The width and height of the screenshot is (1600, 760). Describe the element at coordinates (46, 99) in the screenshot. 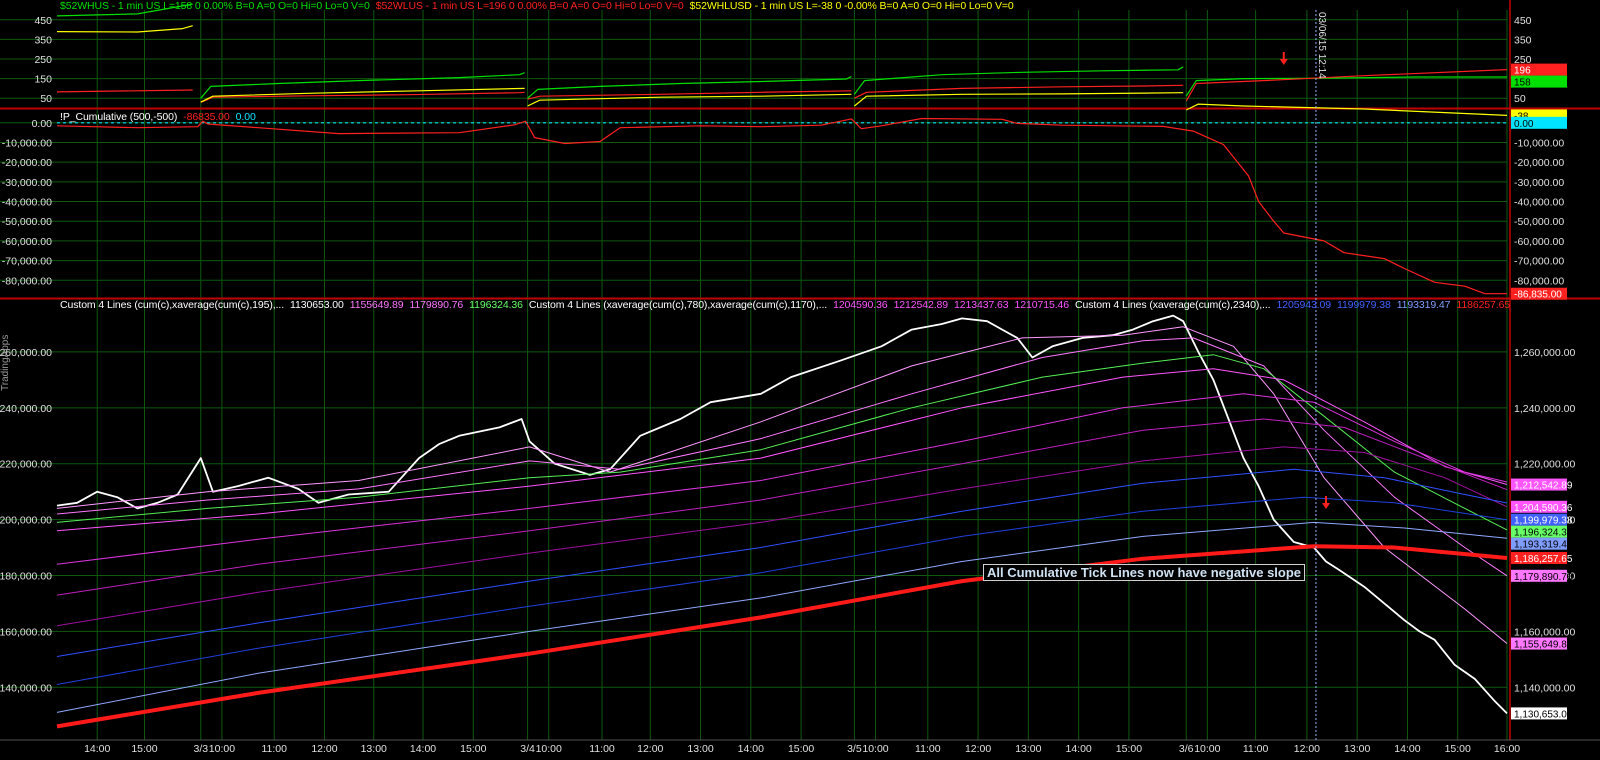

I see `y-tick-label-left: 50` at that location.